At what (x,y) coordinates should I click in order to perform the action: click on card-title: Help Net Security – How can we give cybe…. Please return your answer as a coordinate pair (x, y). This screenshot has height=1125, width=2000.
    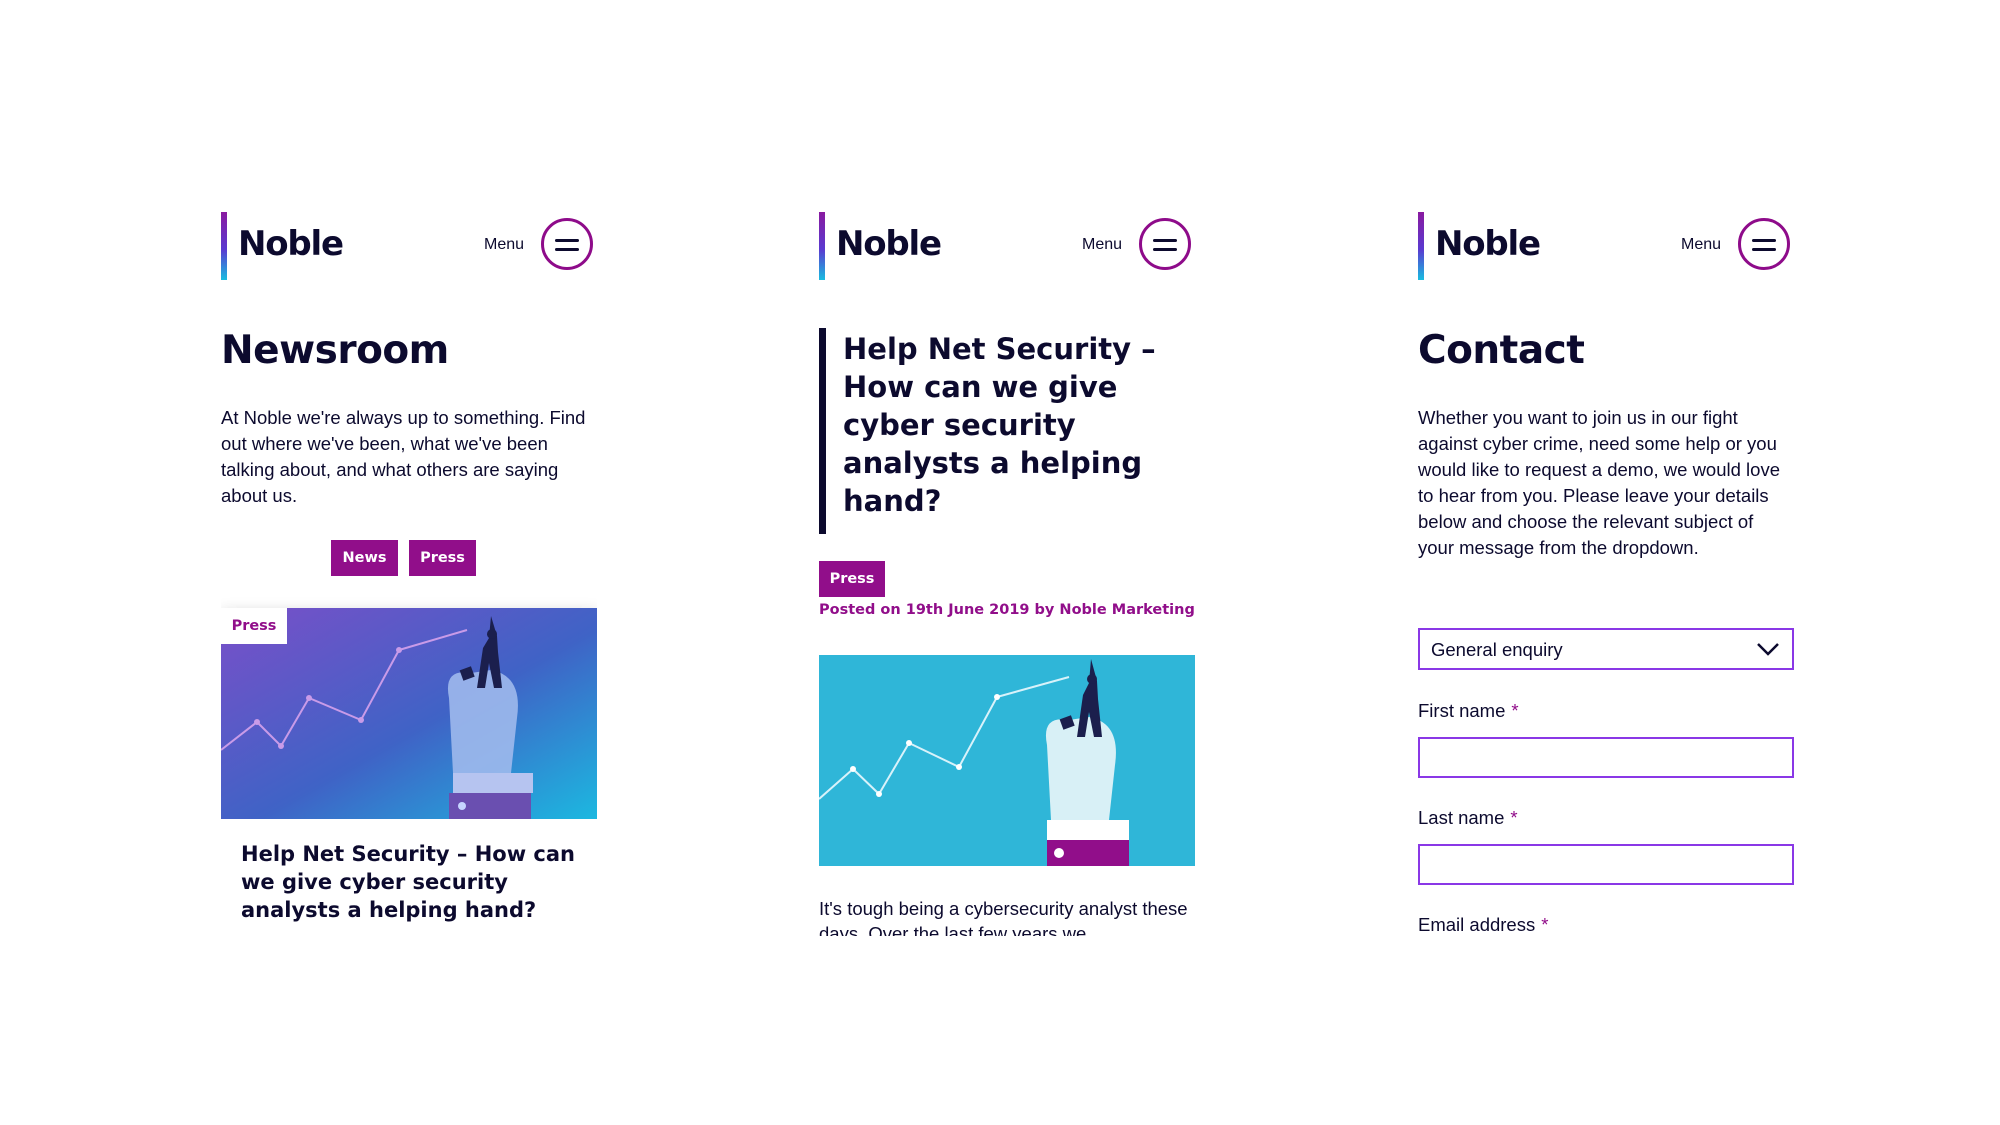
    Looking at the image, I should click on (411, 882).